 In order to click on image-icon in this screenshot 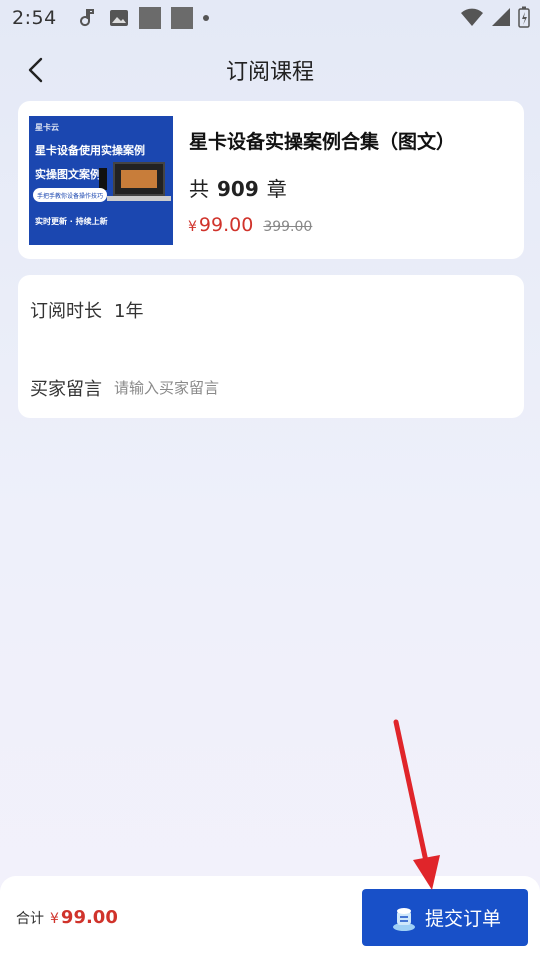, I will do `click(118, 18)`.